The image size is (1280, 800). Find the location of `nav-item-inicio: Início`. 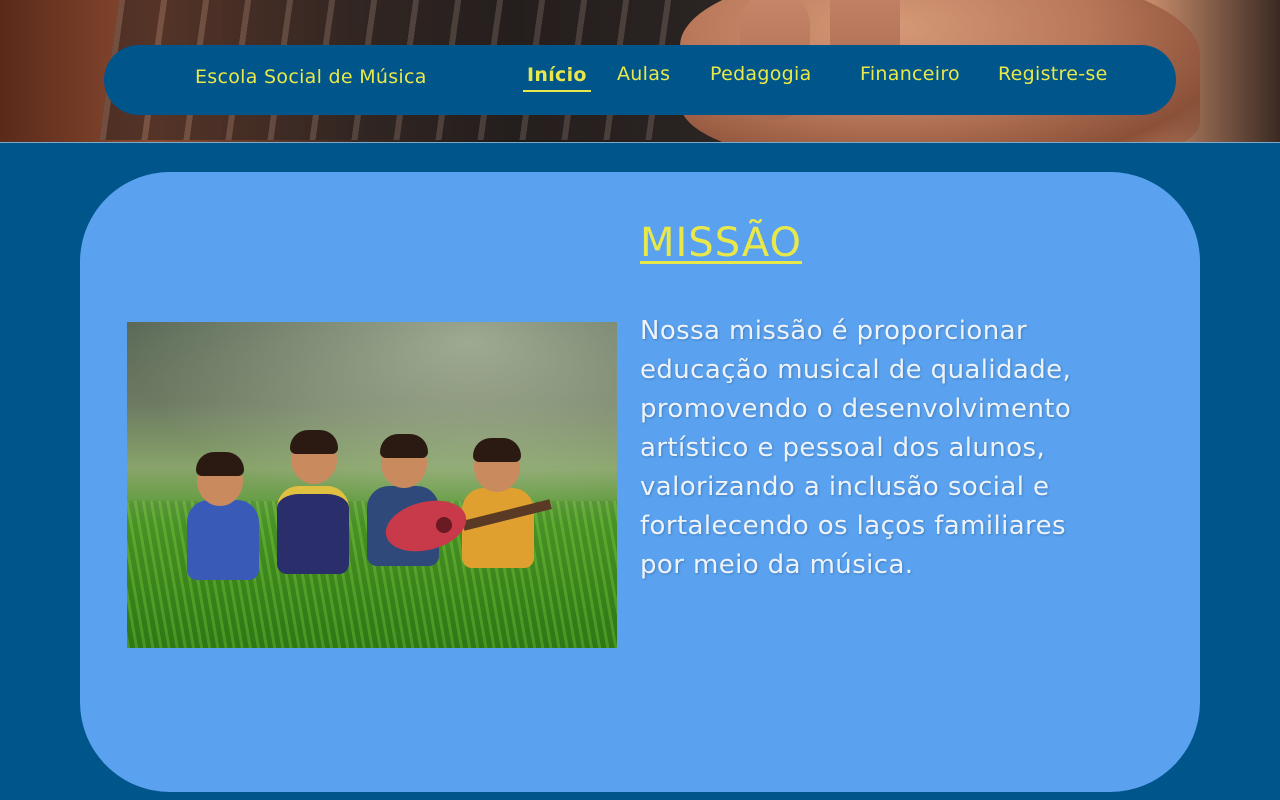

nav-item-inicio: Início is located at coordinates (557, 78).